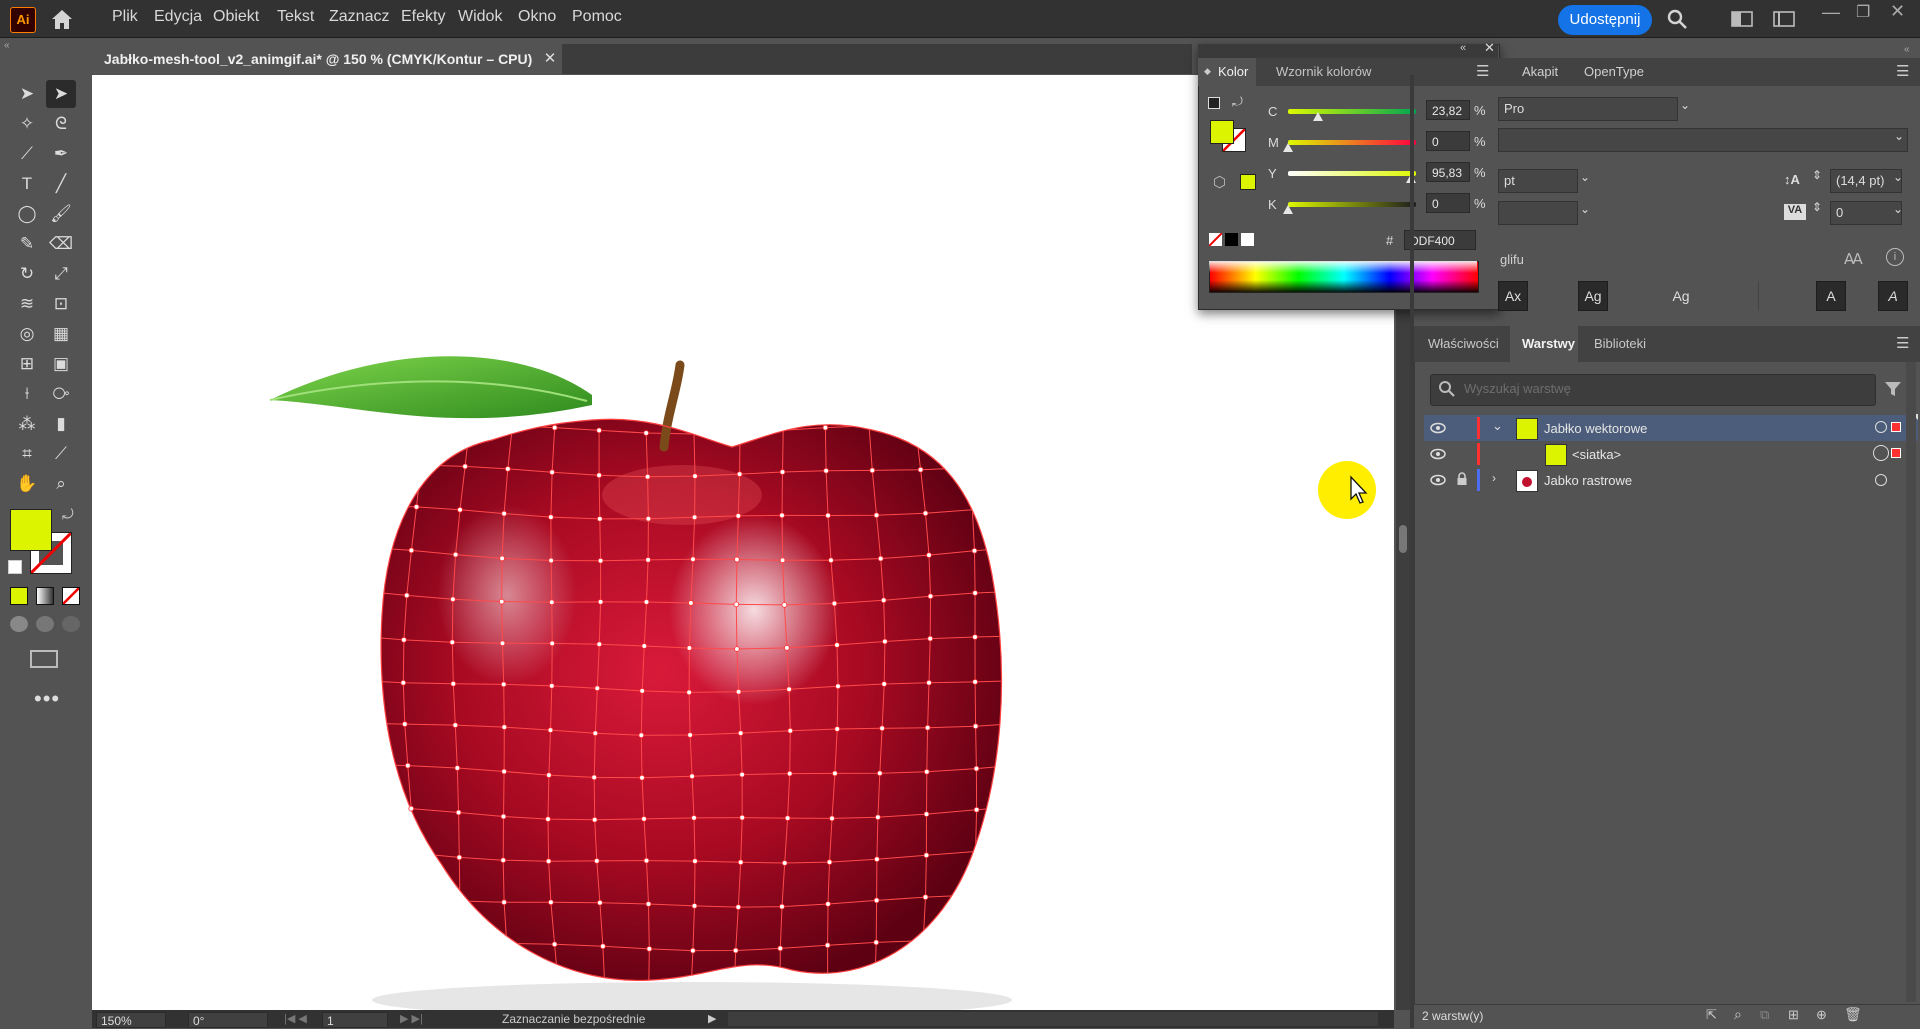 The width and height of the screenshot is (1920, 1029). What do you see at coordinates (61, 484) in the screenshot?
I see `zoom-tool-icon: ⌕` at bounding box center [61, 484].